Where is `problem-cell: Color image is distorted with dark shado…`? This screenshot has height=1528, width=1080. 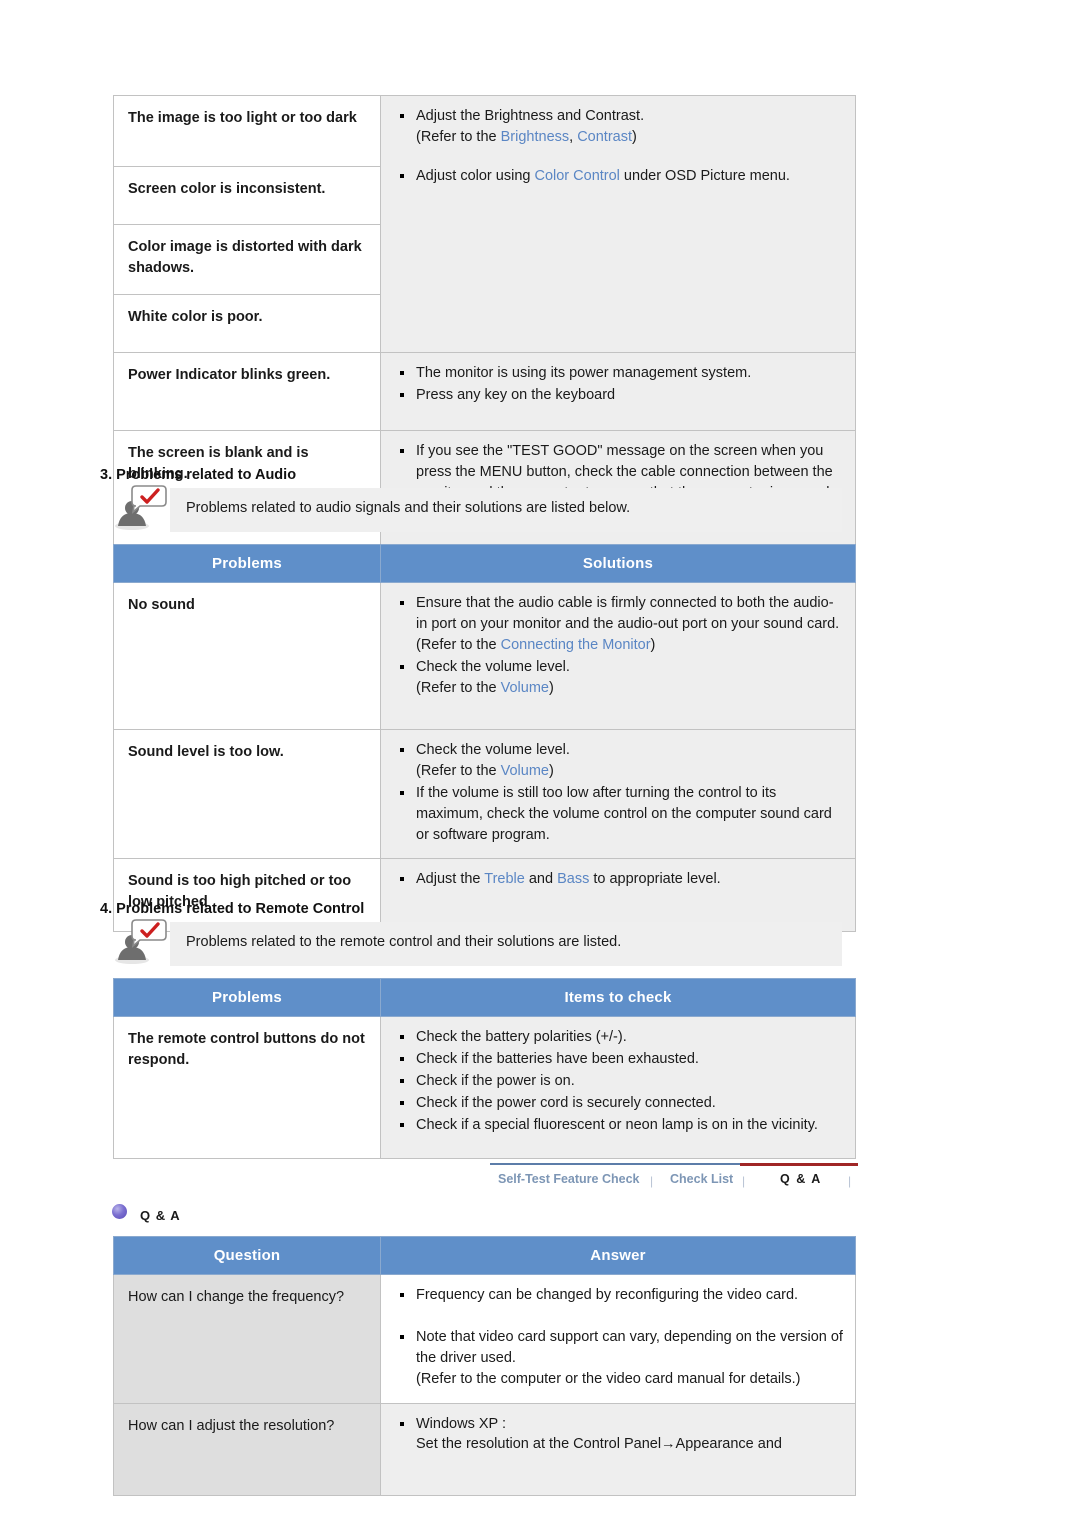 problem-cell: Color image is distorted with dark shado… is located at coordinates (247, 259).